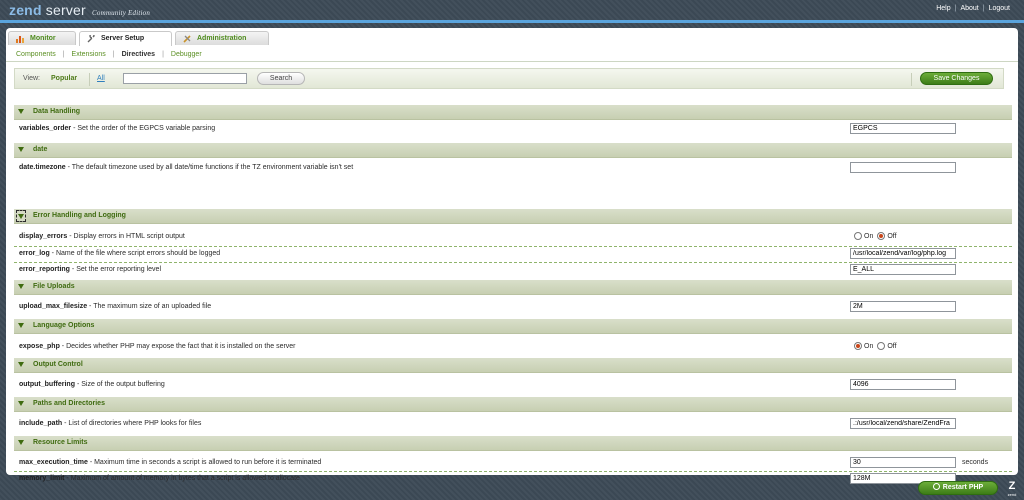 This screenshot has height=500, width=1024. What do you see at coordinates (975, 462) in the screenshot?
I see `seconds-unit-label: seconds` at bounding box center [975, 462].